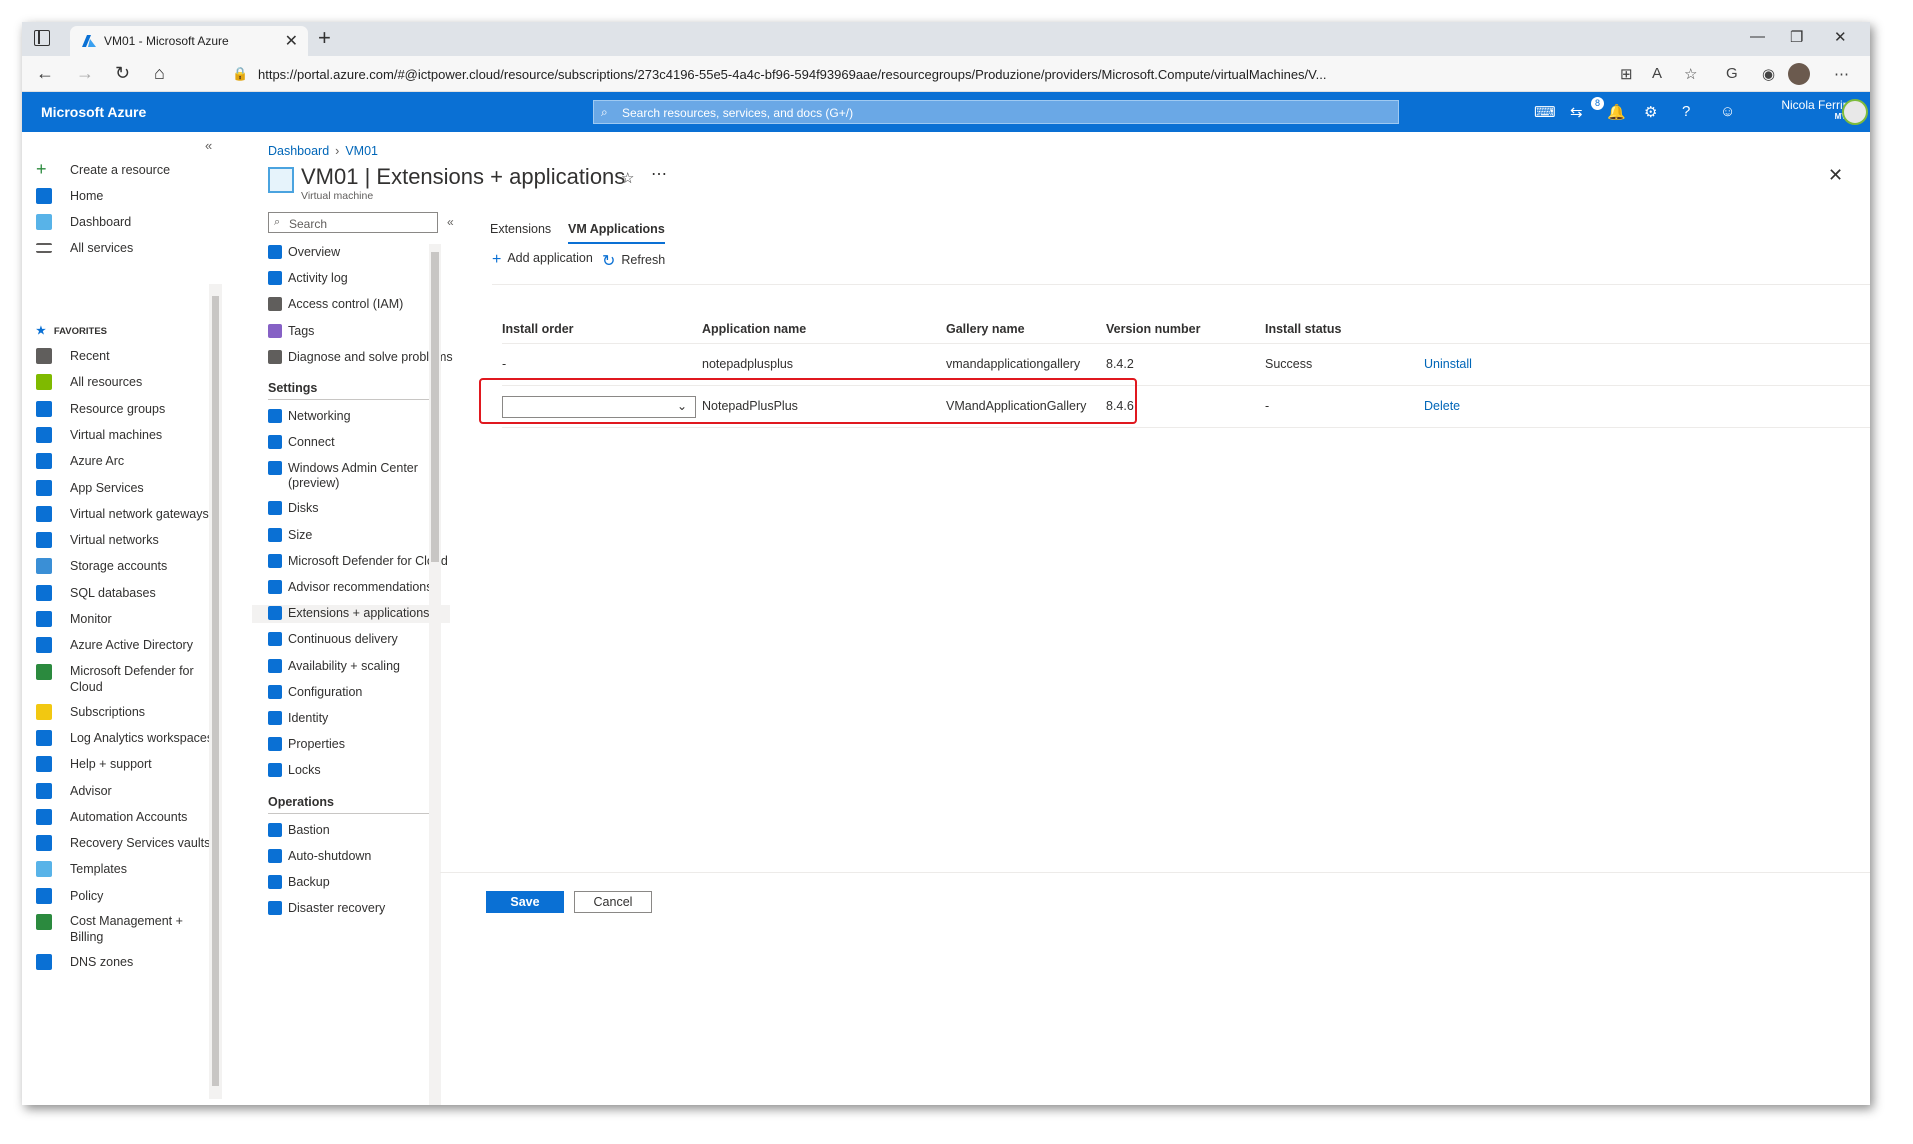  What do you see at coordinates (361, 151) in the screenshot?
I see `breadcrumb-vm01: VM01` at bounding box center [361, 151].